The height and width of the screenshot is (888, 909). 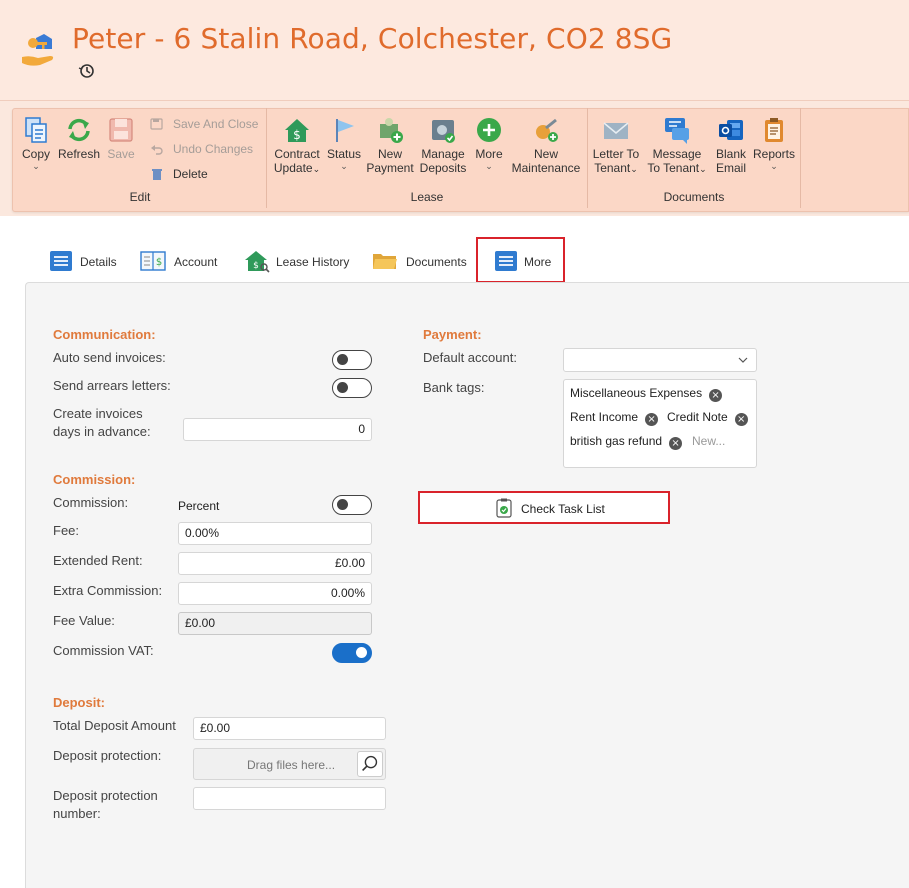 What do you see at coordinates (121, 130) in the screenshot?
I see `save-icon` at bounding box center [121, 130].